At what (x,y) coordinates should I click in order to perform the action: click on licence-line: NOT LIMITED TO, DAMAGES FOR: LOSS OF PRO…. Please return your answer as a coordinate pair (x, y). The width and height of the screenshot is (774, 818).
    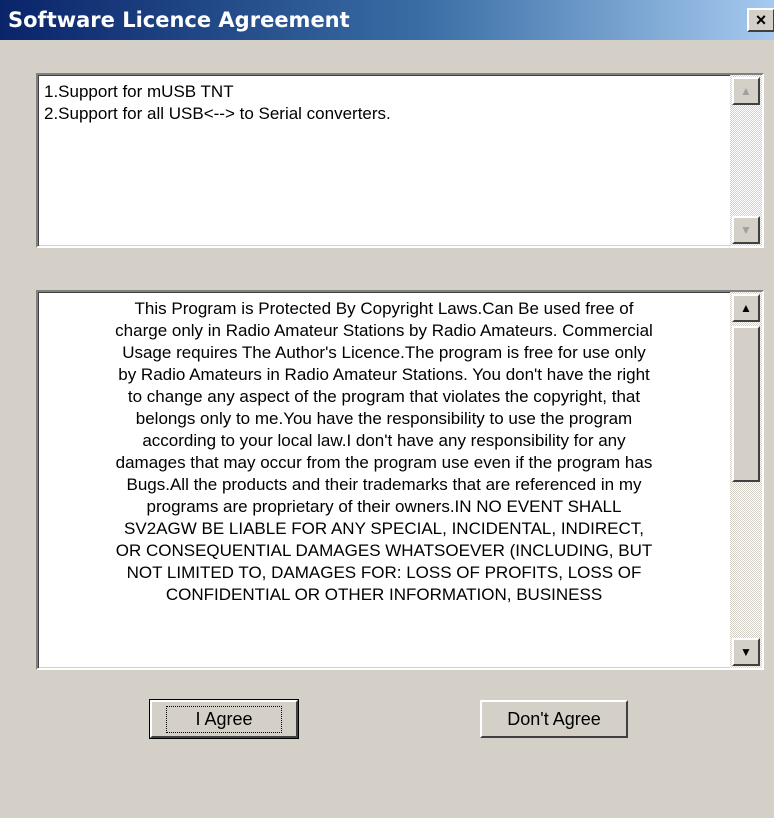
    Looking at the image, I should click on (384, 572).